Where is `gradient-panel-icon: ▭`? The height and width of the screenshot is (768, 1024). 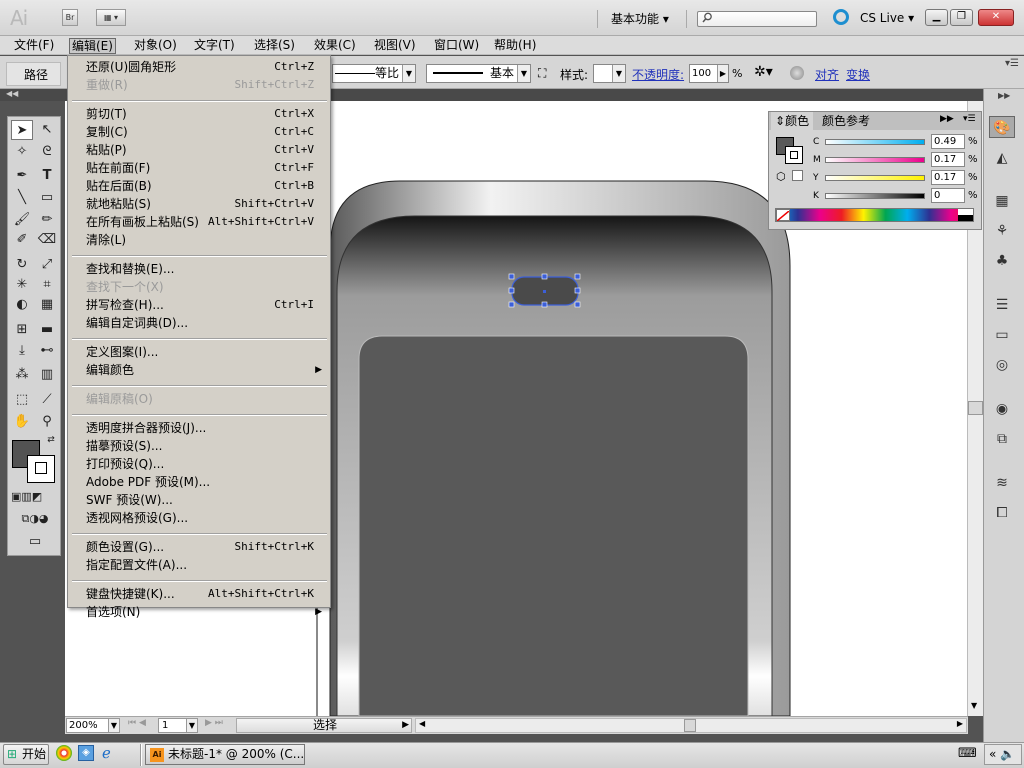
gradient-panel-icon: ▭ is located at coordinates (1002, 335).